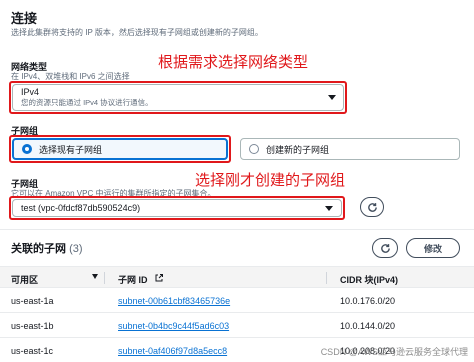 Image resolution: width=474 pixels, height=362 pixels. What do you see at coordinates (368, 301) in the screenshot?
I see `row-cidr: 10.0.176.0/20` at bounding box center [368, 301].